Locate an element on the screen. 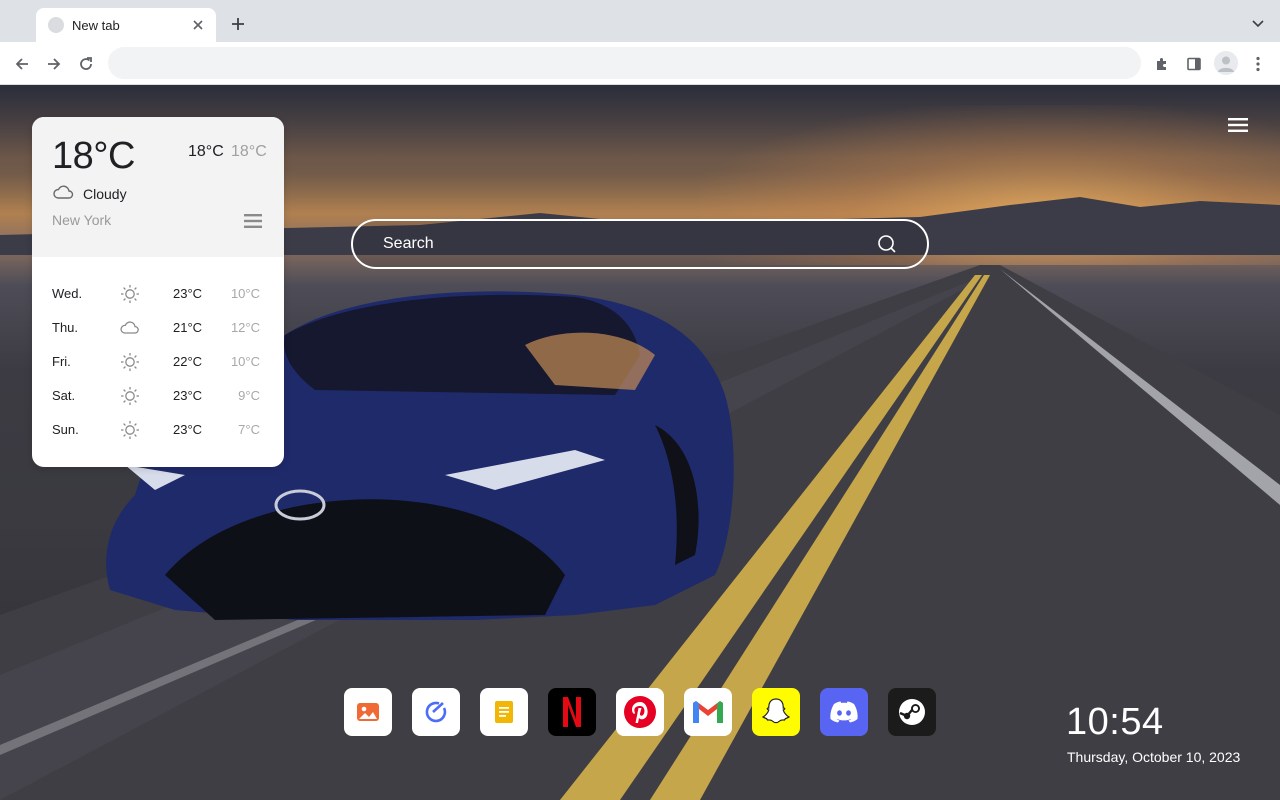  forward-button is located at coordinates (54, 64).